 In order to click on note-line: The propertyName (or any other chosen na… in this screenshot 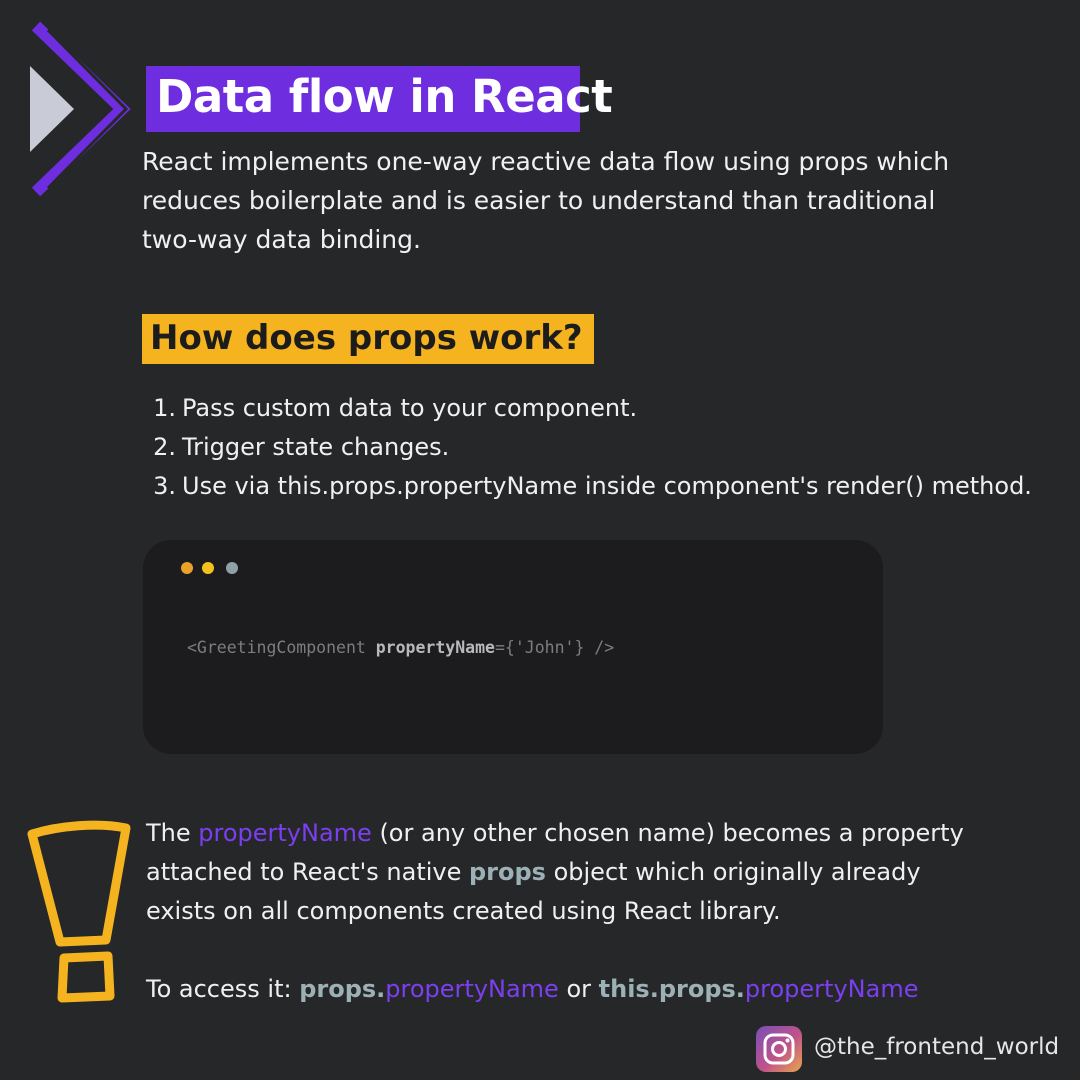, I will do `click(596, 833)`.